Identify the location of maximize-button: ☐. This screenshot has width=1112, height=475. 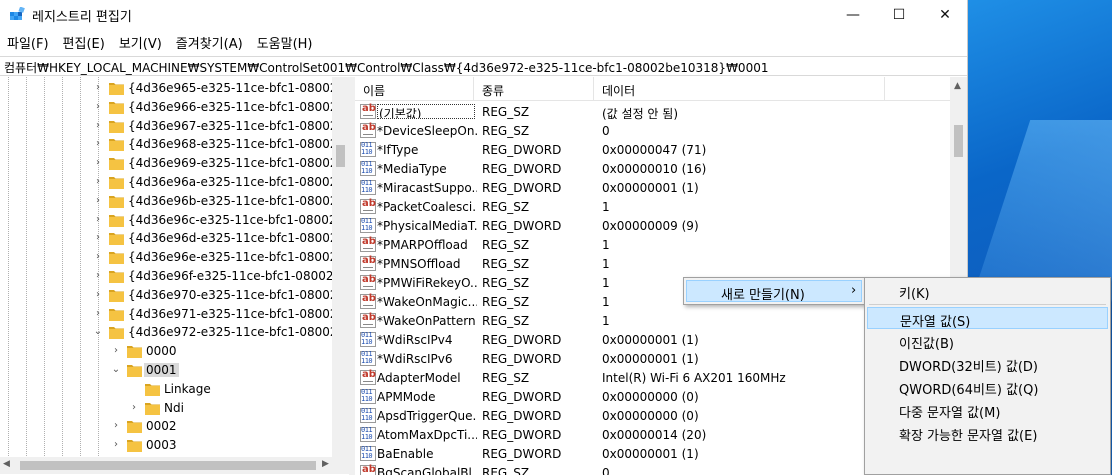
(899, 15).